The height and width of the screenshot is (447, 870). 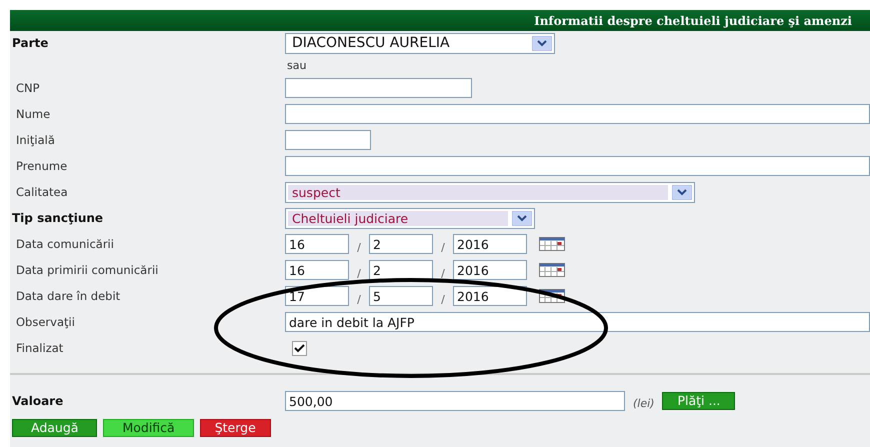 I want to click on dropdown-value: Cheltuieli judiciare, so click(x=398, y=218).